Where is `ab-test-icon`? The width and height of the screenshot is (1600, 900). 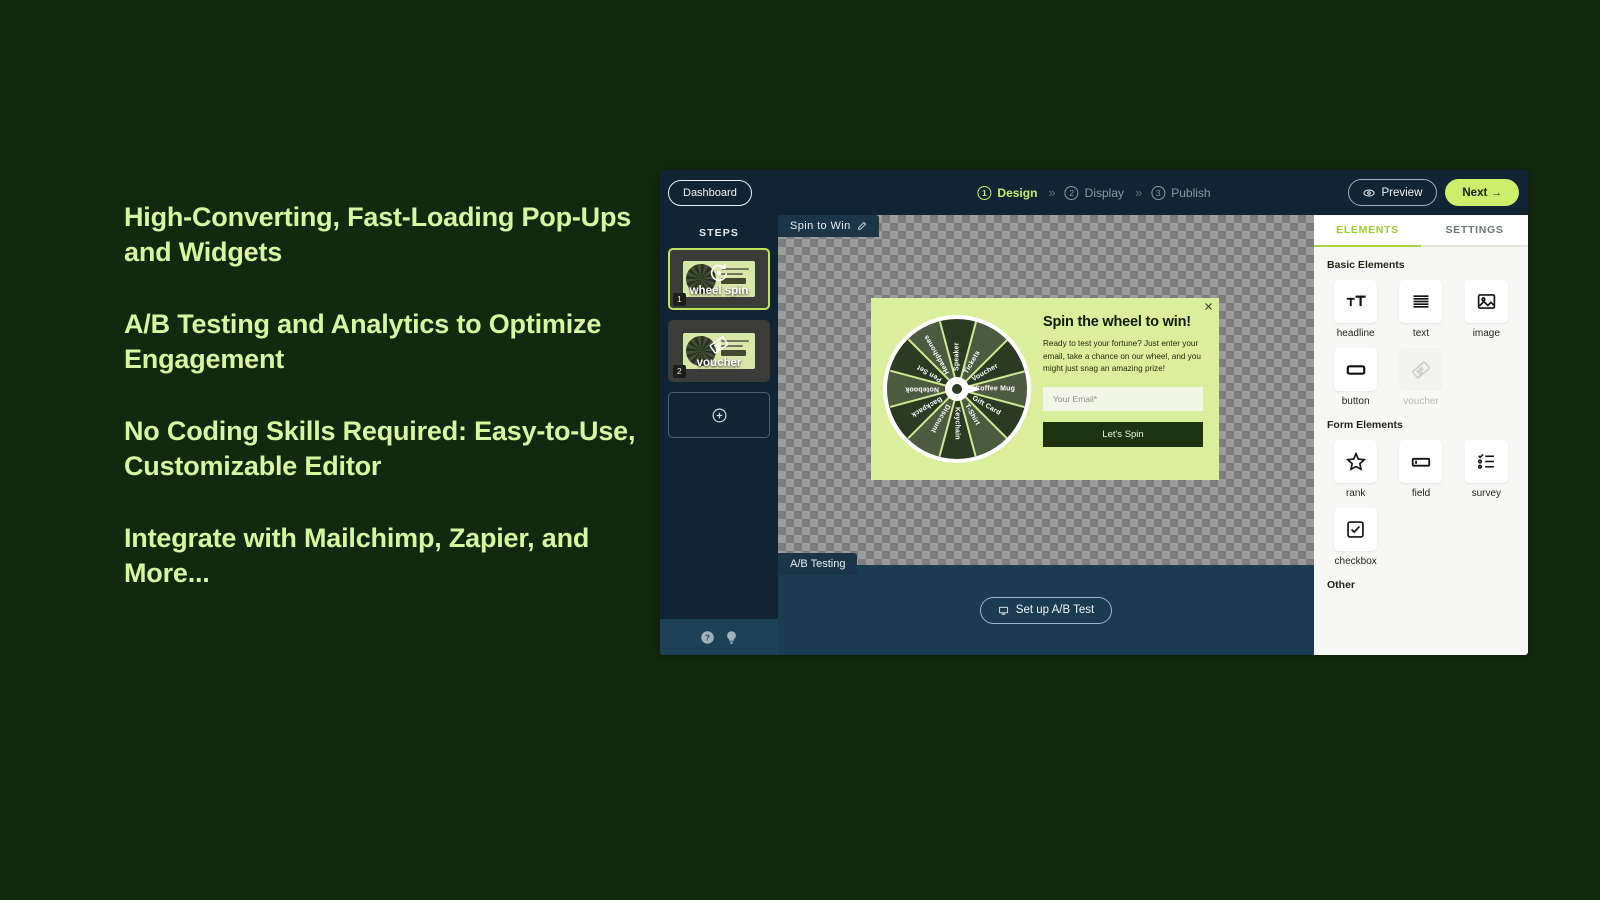 ab-test-icon is located at coordinates (1003, 610).